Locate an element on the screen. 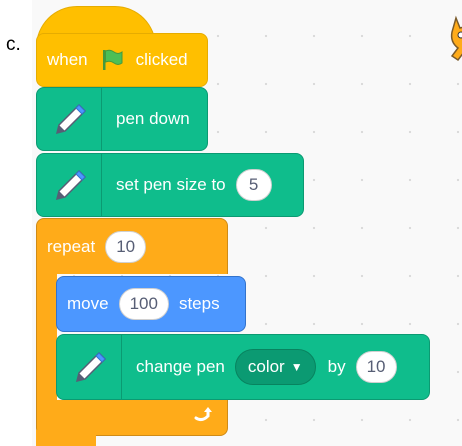  repeat-label: repeat is located at coordinates (71, 246).